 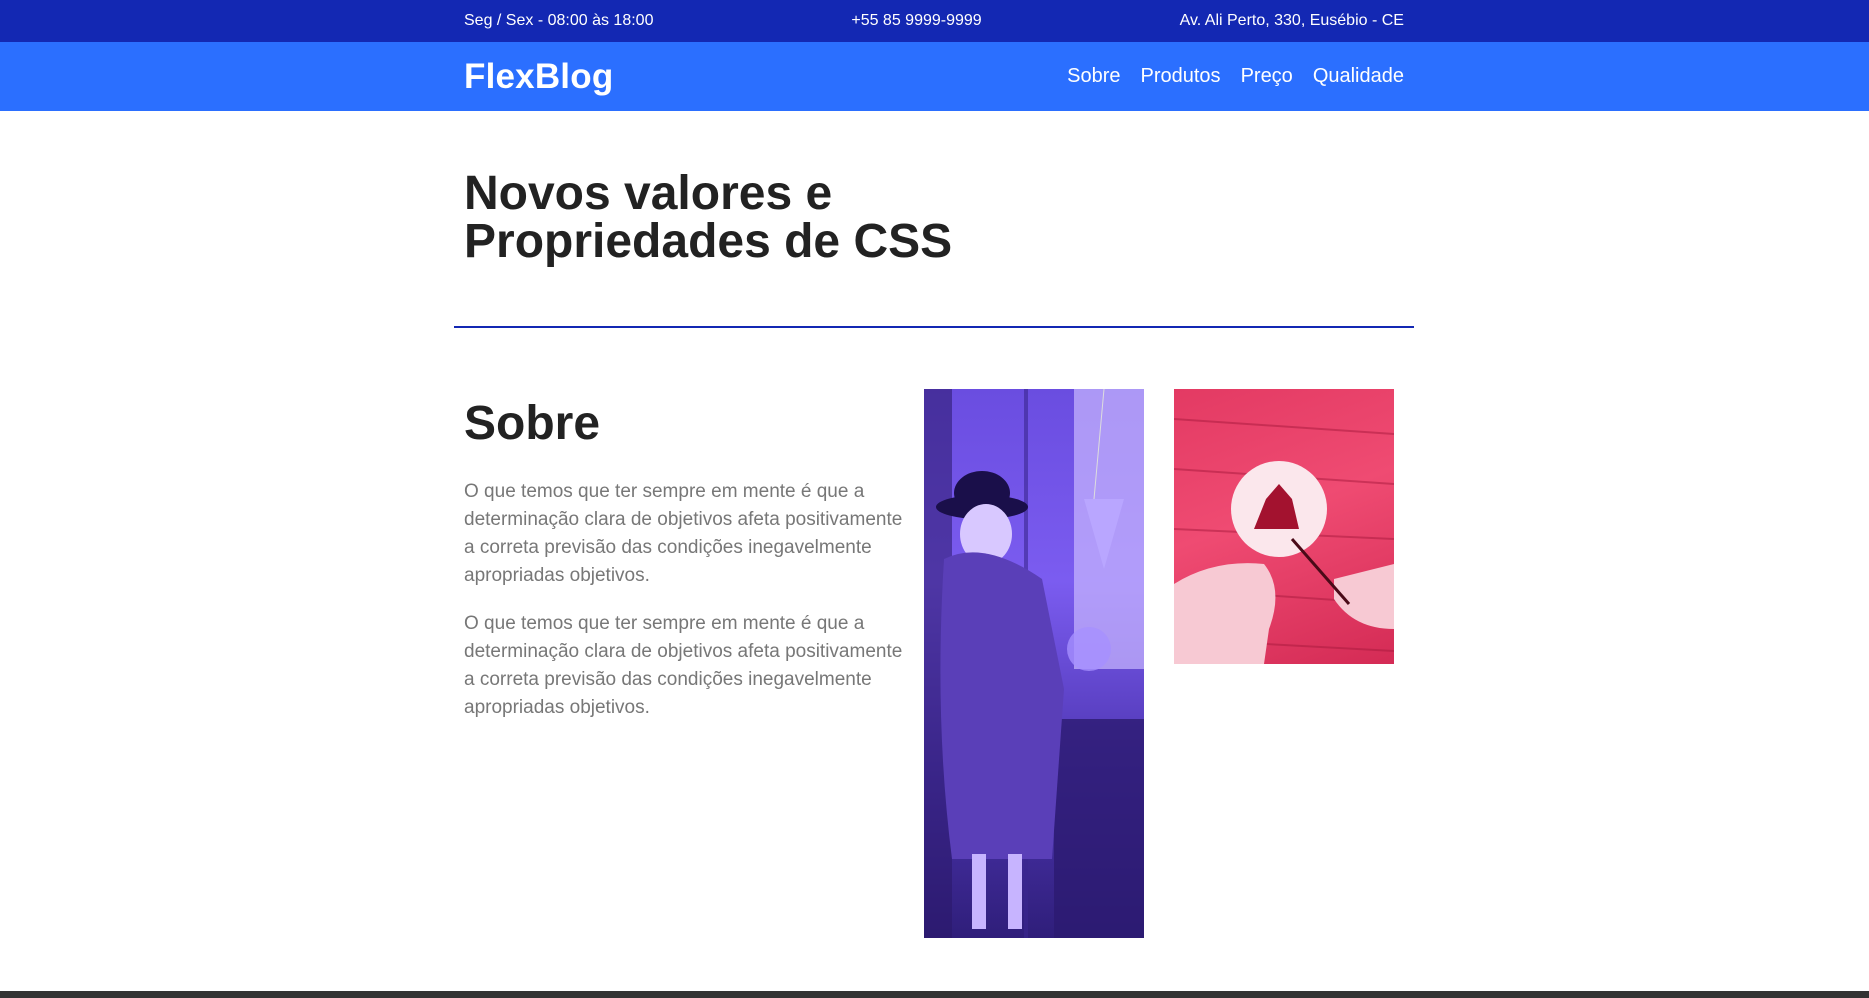 What do you see at coordinates (532, 423) in the screenshot?
I see `section-title-sobre: Sobre` at bounding box center [532, 423].